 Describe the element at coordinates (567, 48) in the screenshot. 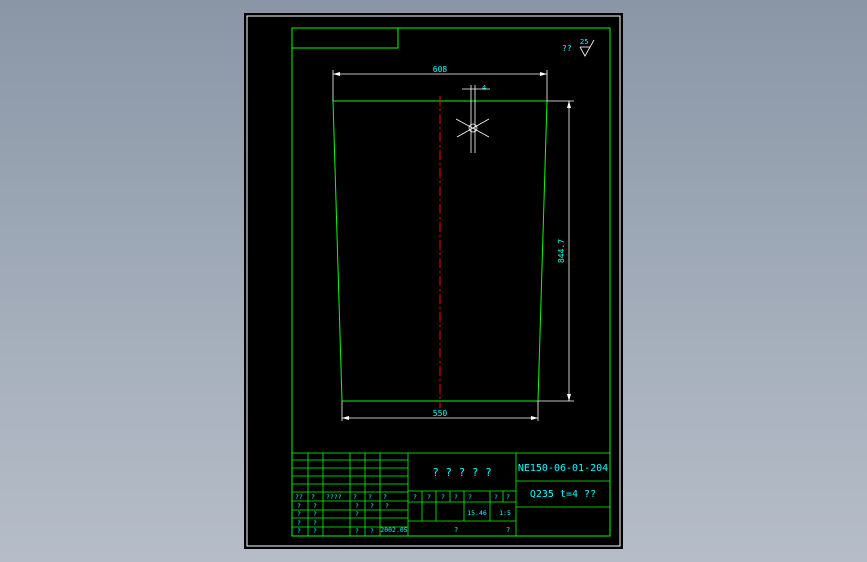

I see `roughness-label: ??` at that location.